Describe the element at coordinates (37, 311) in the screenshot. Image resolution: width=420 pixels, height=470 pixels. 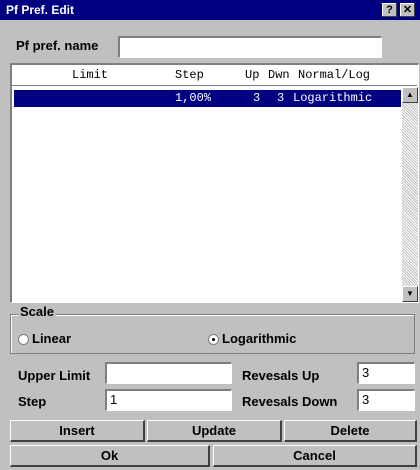
I see `scale-group-label: Scale` at that location.